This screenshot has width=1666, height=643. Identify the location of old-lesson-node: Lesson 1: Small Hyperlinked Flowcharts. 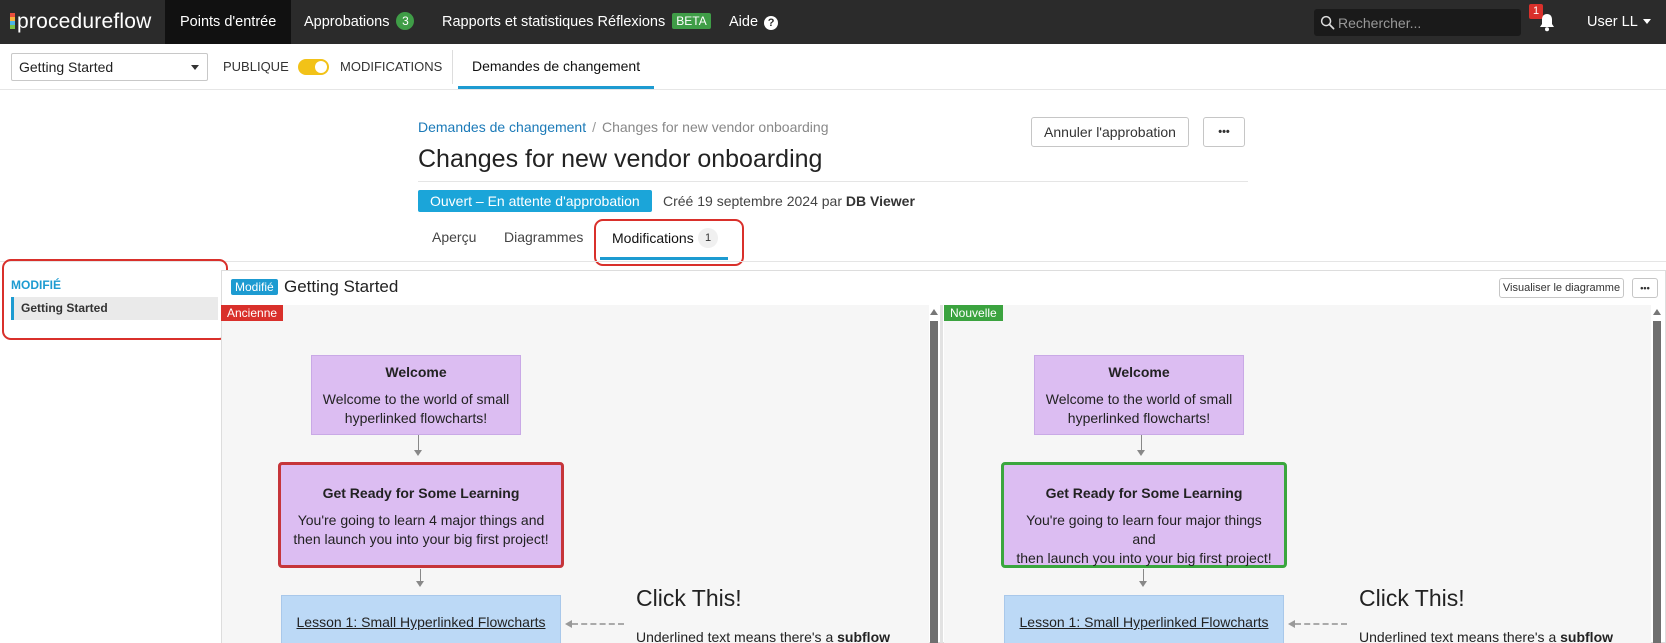
(421, 619).